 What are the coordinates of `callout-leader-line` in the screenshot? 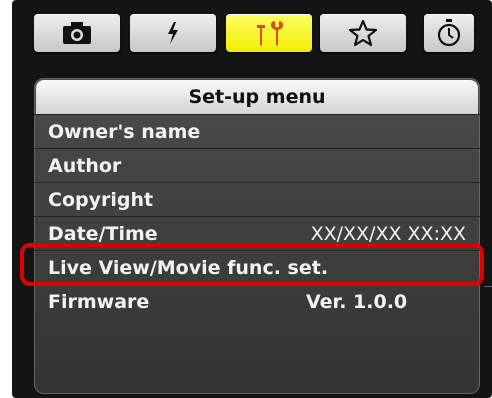 It's located at (488, 286).